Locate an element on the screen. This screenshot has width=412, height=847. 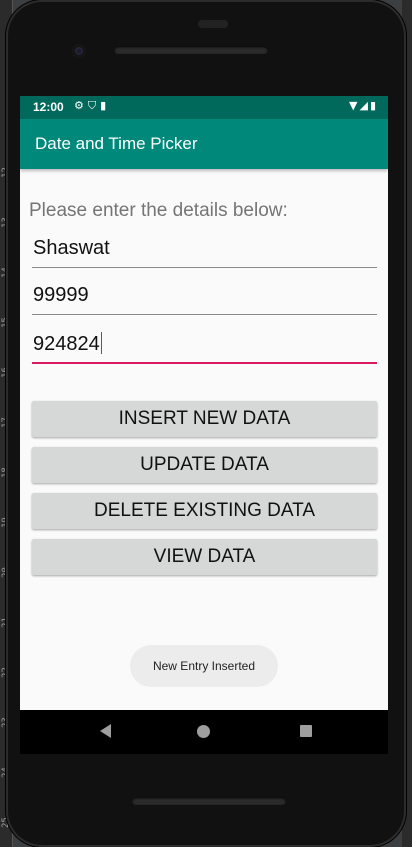
name-field-value: Shaswat is located at coordinates (71, 248).